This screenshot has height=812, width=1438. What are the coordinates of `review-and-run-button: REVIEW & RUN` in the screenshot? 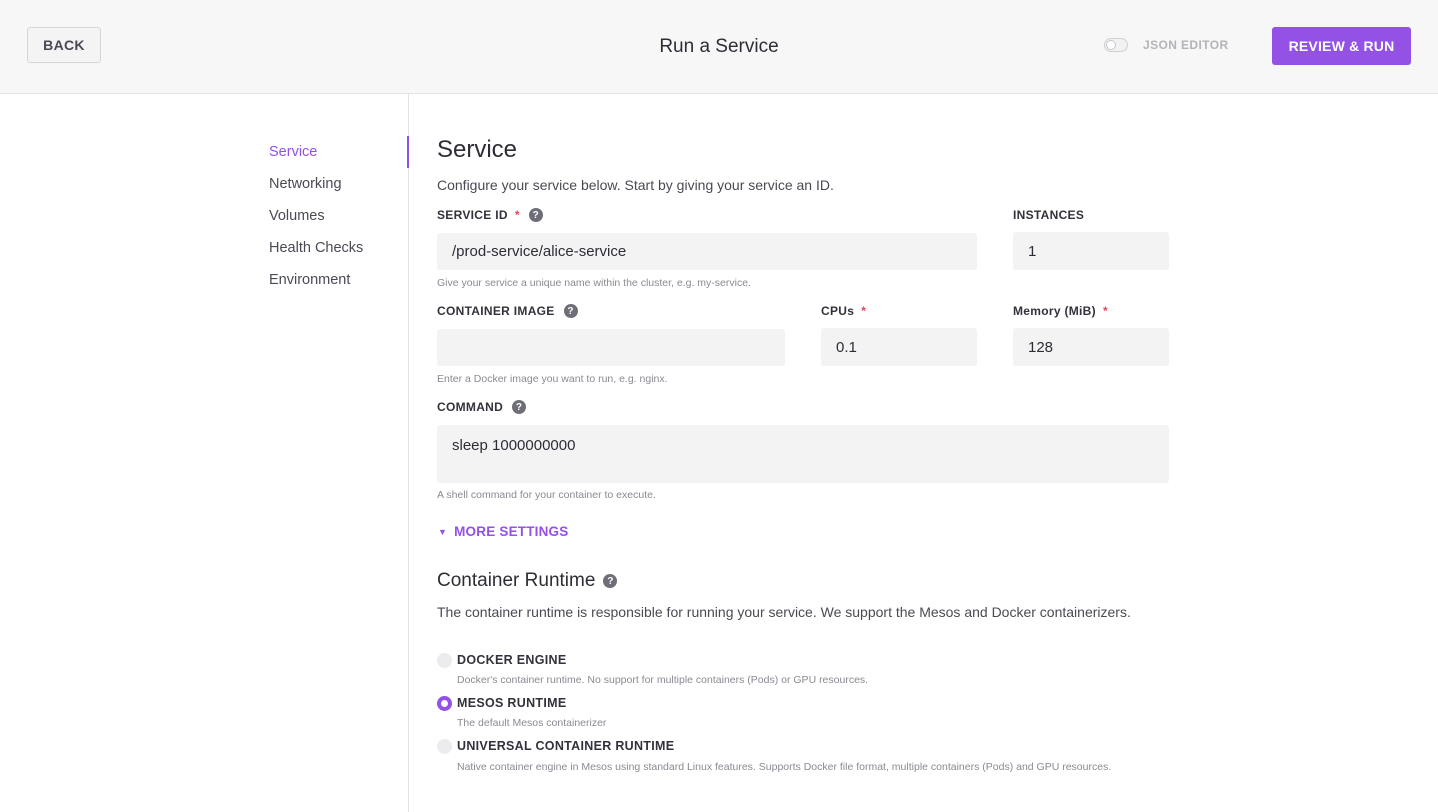 It's located at (1341, 46).